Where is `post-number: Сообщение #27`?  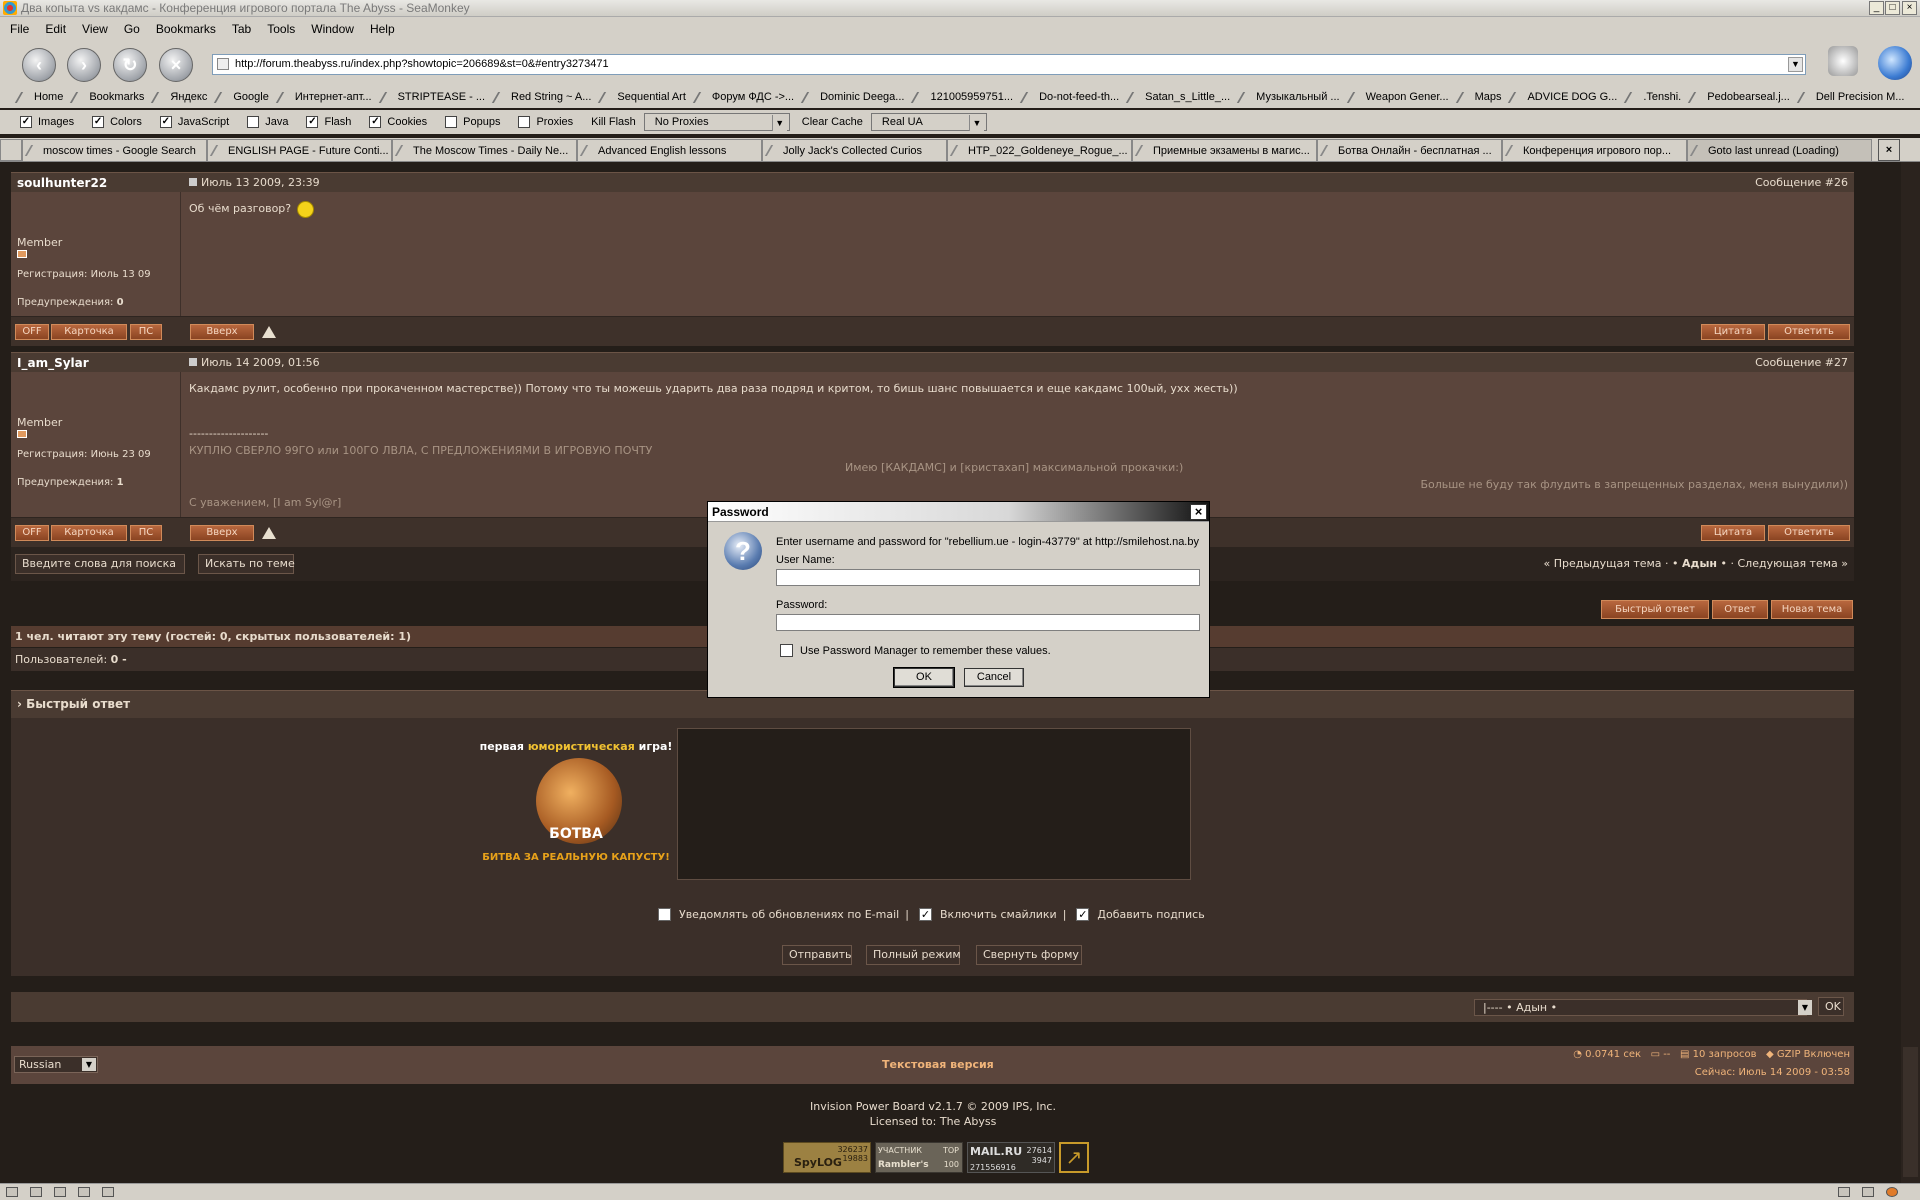
post-number: Сообщение #27 is located at coordinates (1801, 362).